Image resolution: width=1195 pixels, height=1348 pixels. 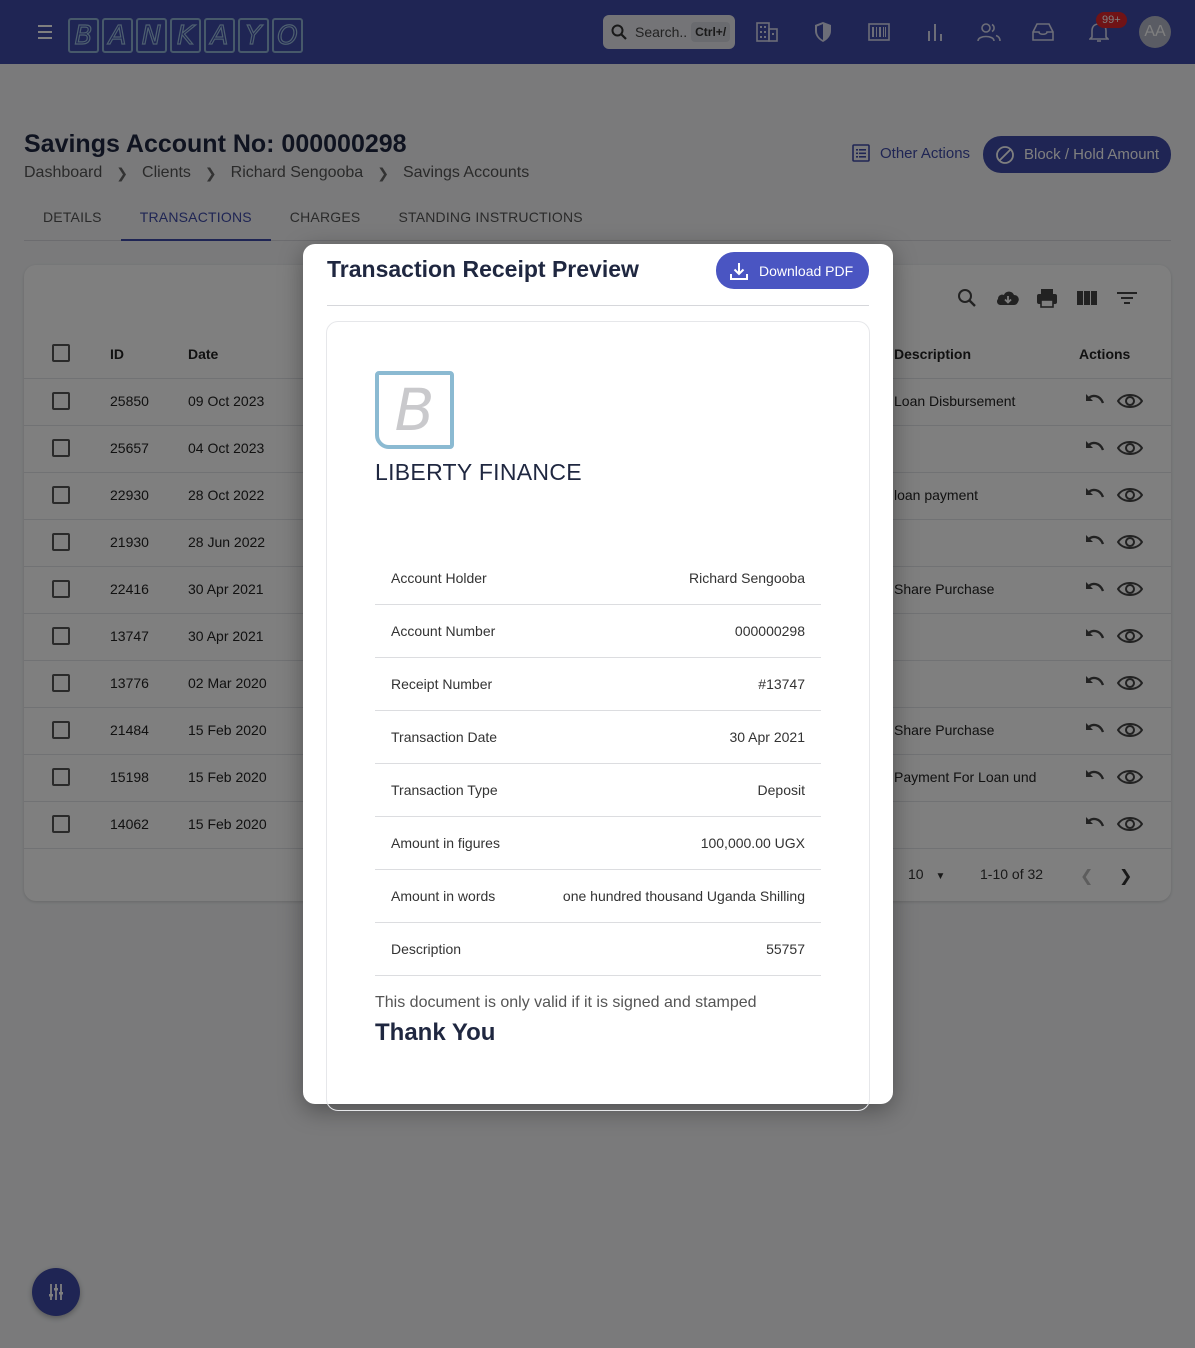 I want to click on field-value: 100,000.00 UGX, so click(x=752, y=843).